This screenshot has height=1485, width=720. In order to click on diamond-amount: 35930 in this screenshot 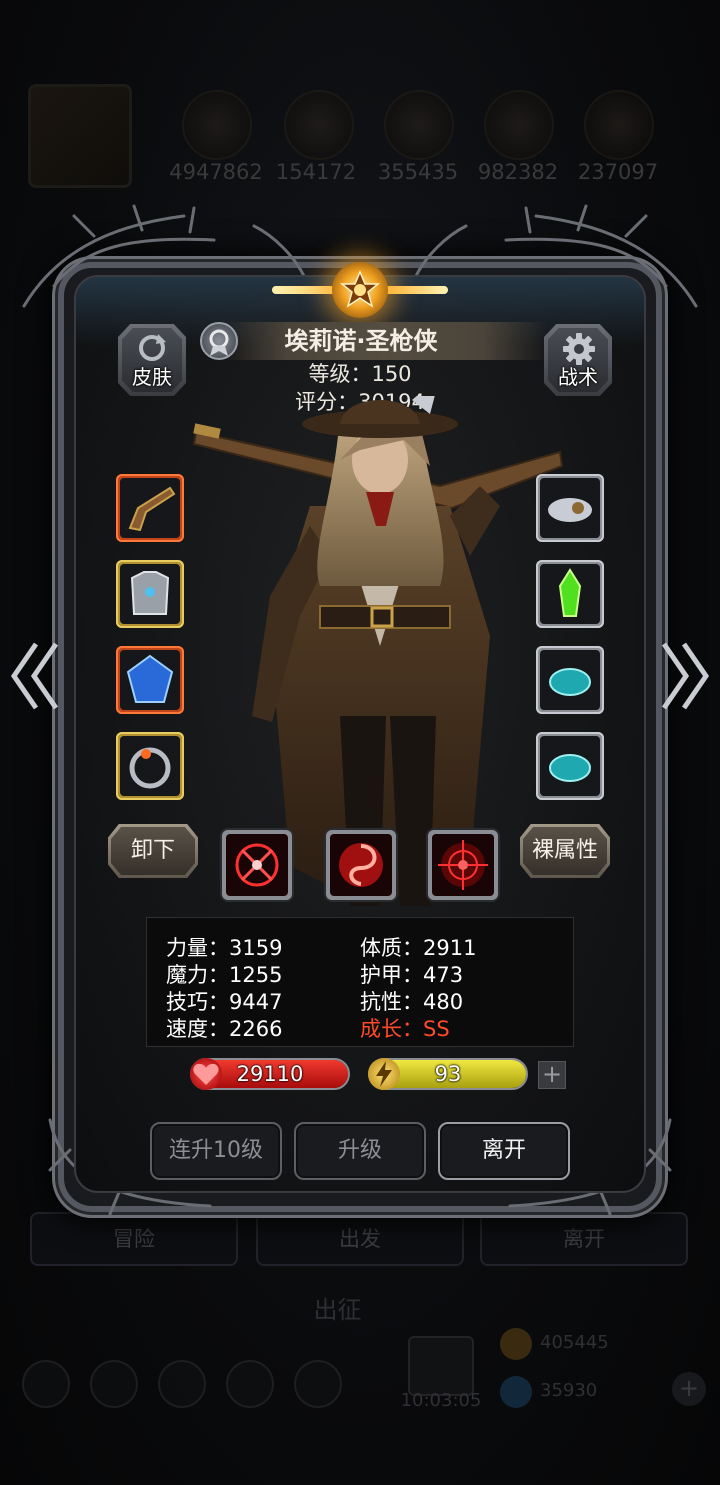, I will do `click(569, 1390)`.